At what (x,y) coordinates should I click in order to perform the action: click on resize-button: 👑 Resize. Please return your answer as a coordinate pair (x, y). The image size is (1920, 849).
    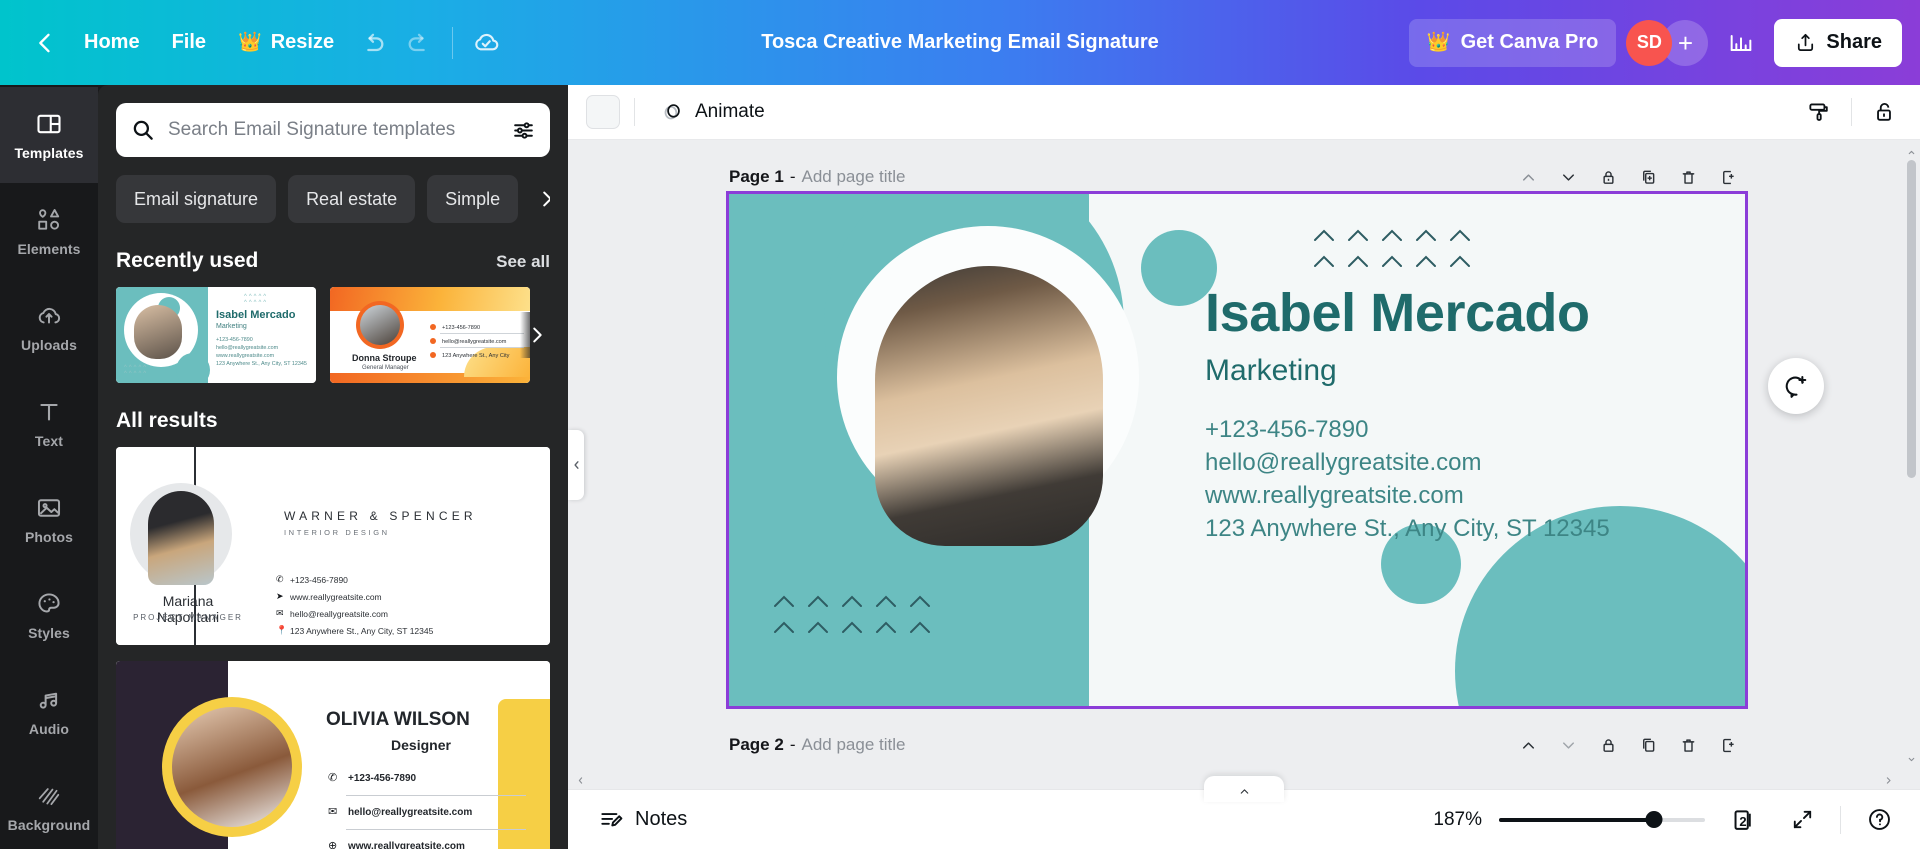
    Looking at the image, I should click on (286, 43).